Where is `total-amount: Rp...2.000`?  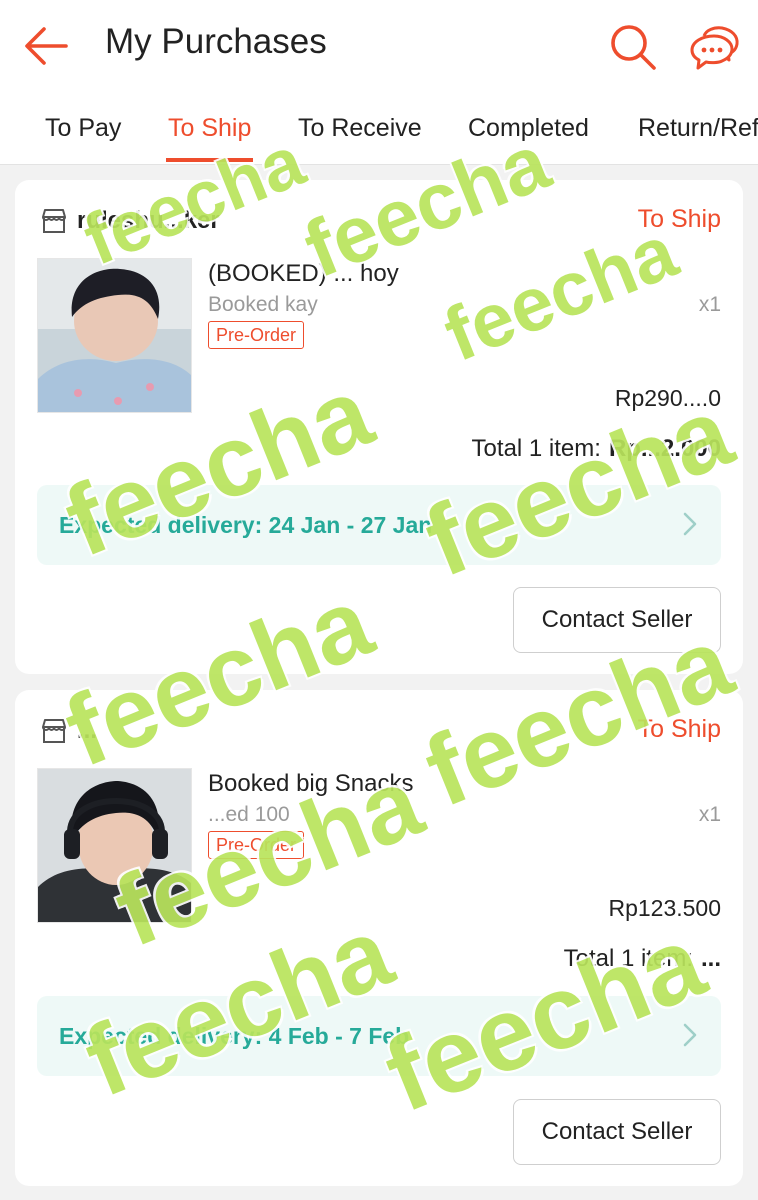 total-amount: Rp...2.000 is located at coordinates (664, 448).